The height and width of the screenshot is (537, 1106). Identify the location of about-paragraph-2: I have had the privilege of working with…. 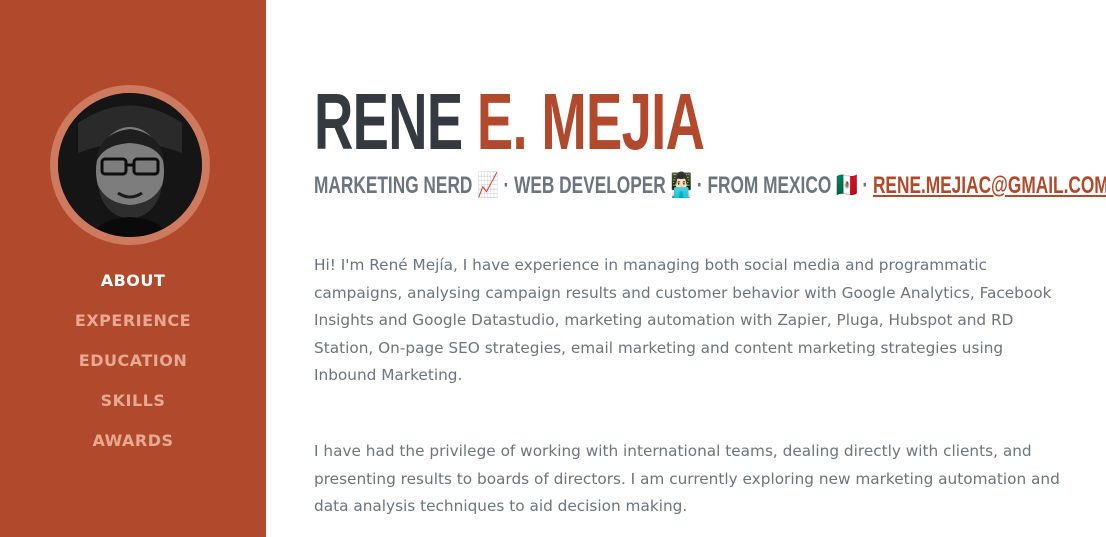
(687, 478).